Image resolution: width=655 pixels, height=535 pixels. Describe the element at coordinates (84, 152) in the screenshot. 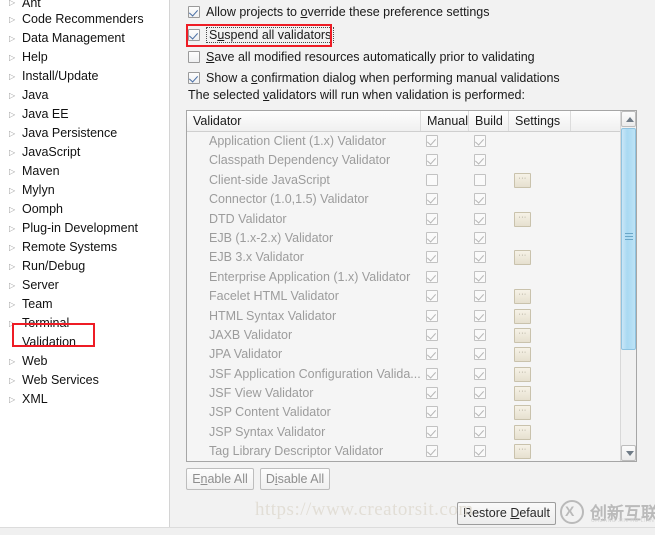

I see `sidebar-item-javascript: ▷ JavaScript` at that location.